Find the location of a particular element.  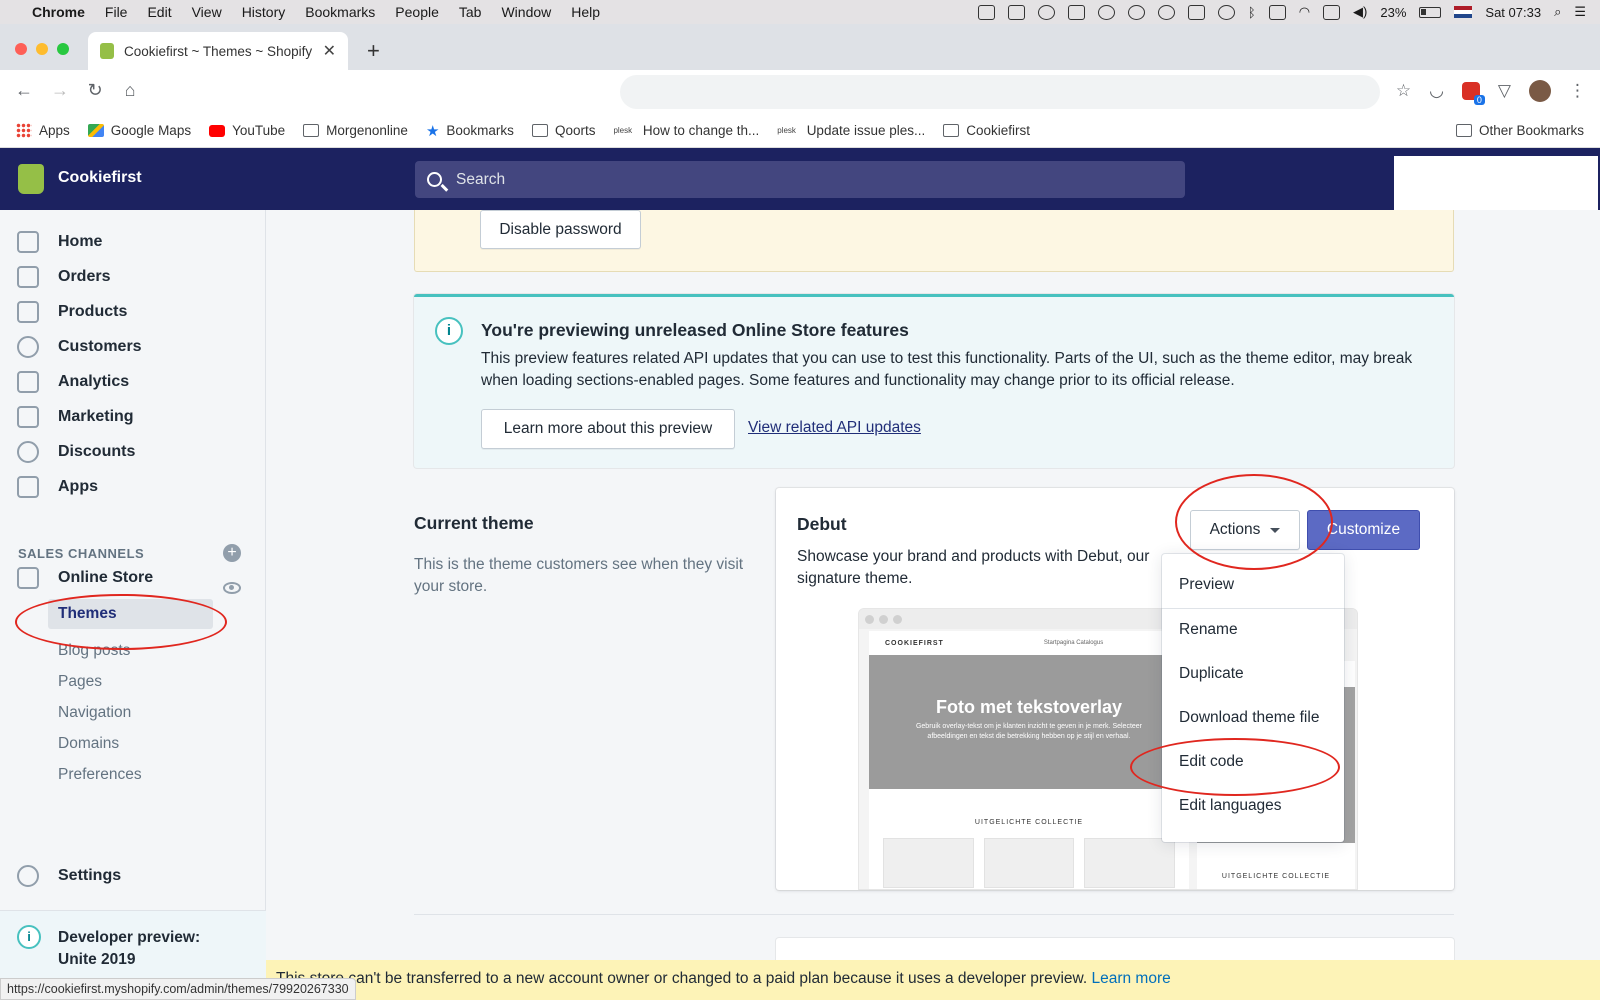

menu-app-name: Chrome is located at coordinates (58, 12).